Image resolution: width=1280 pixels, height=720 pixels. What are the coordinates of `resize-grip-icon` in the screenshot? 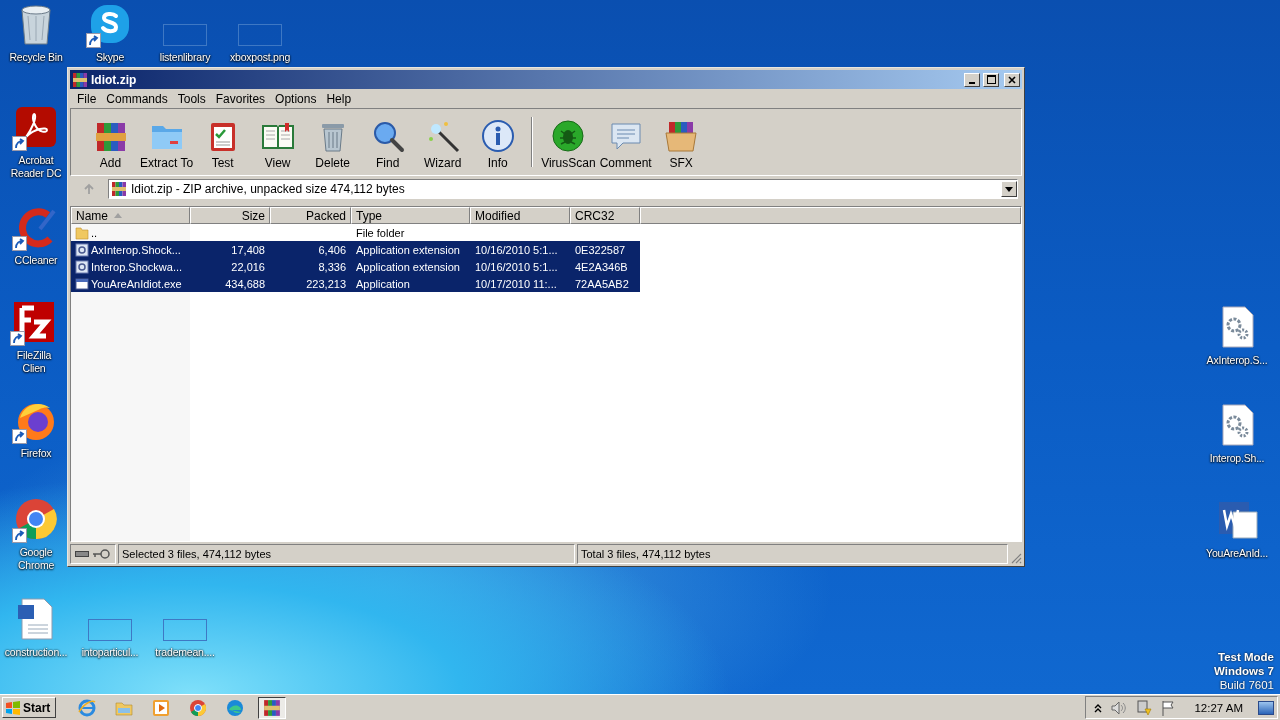 It's located at (1016, 558).